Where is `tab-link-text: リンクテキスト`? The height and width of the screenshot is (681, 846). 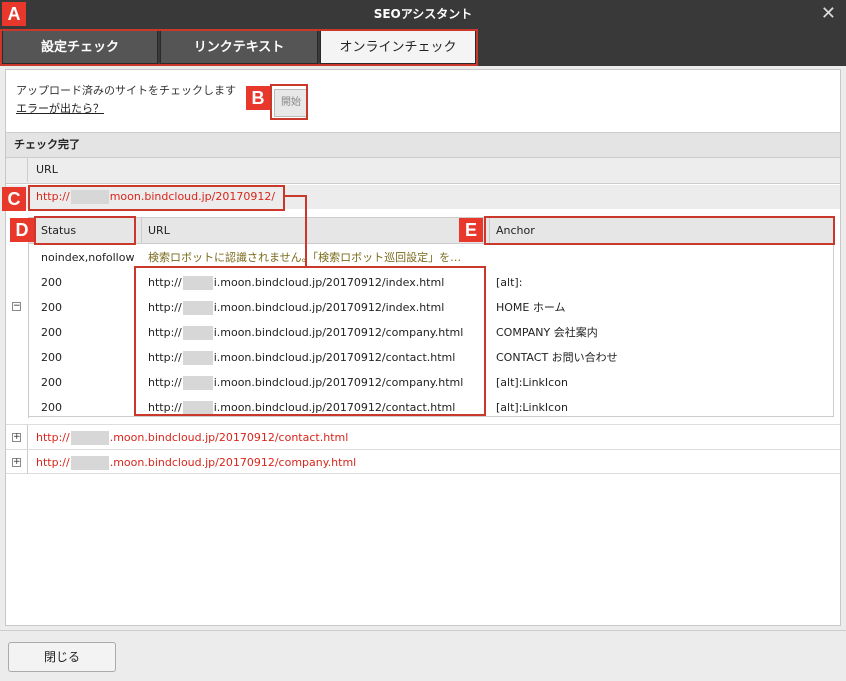
tab-link-text: リンクテキスト is located at coordinates (239, 47).